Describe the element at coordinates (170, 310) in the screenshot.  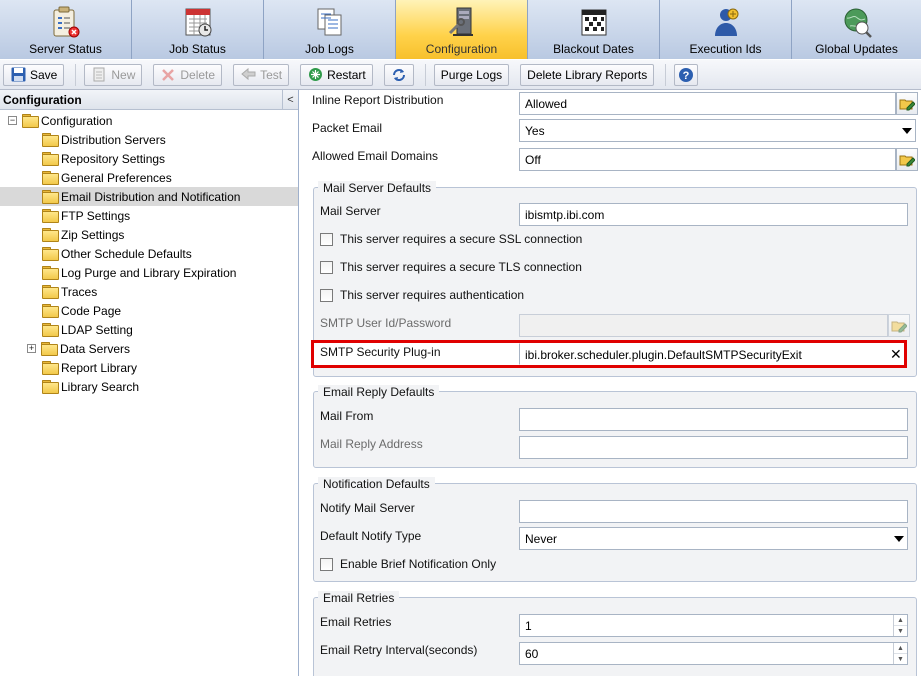
I see `tree-node-code-page: Code Page` at that location.